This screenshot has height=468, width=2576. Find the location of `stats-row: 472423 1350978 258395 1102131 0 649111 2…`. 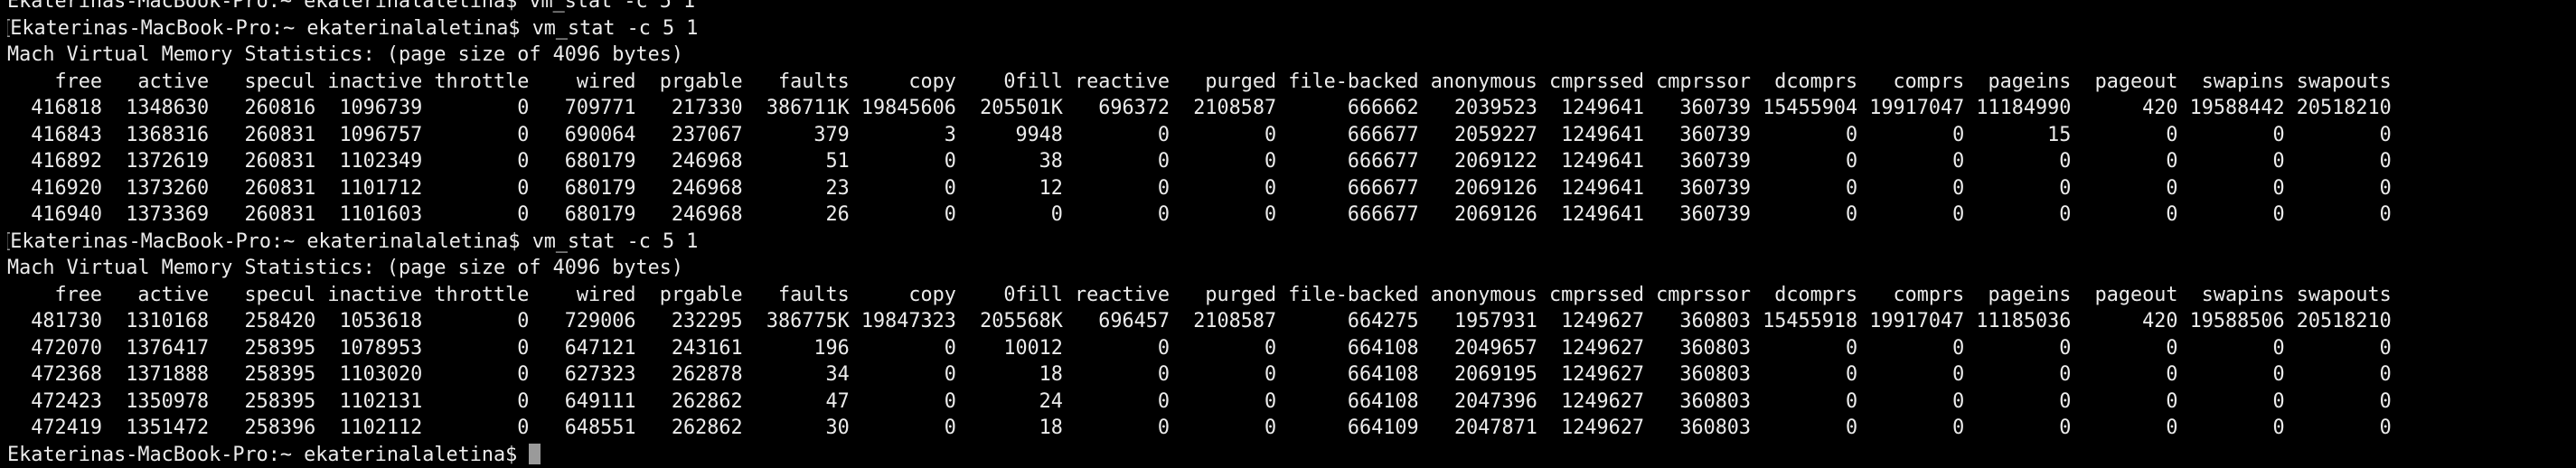

stats-row: 472423 1350978 258395 1102131 0 649111 2… is located at coordinates (1291, 402).